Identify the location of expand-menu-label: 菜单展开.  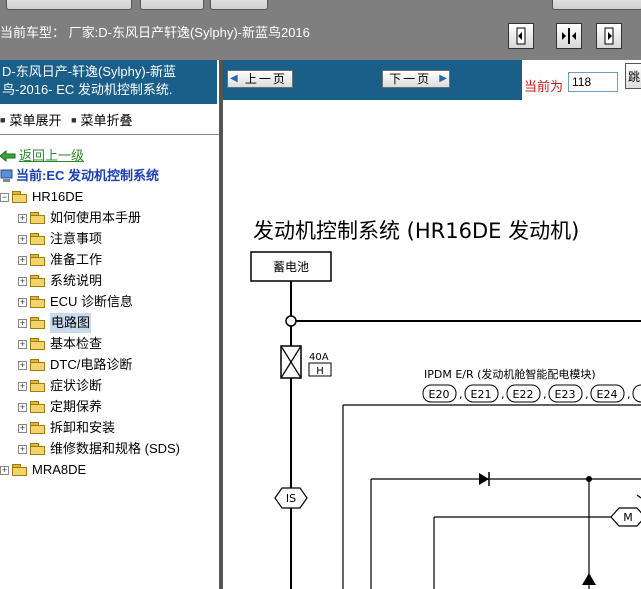
(35, 120).